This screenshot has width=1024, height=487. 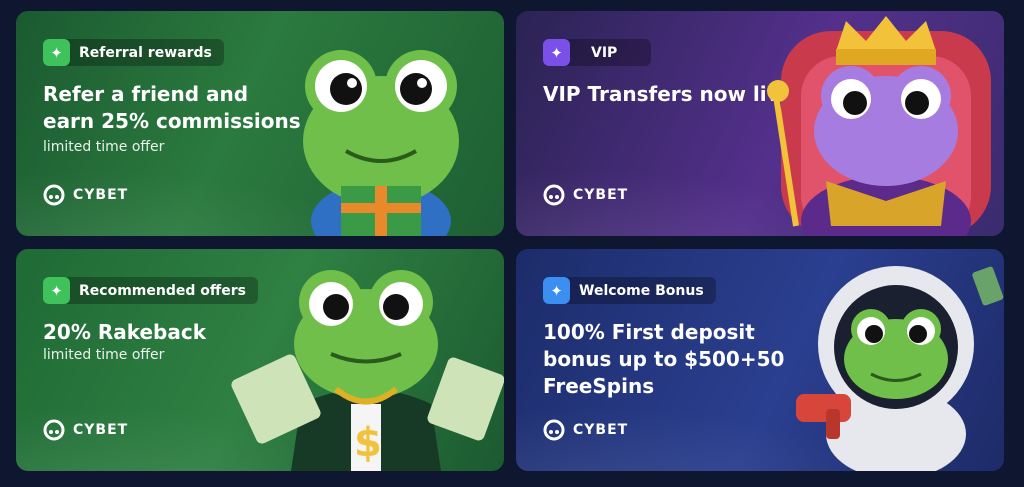 I want to click on frog-with-gift-illustration, so click(x=381, y=143).